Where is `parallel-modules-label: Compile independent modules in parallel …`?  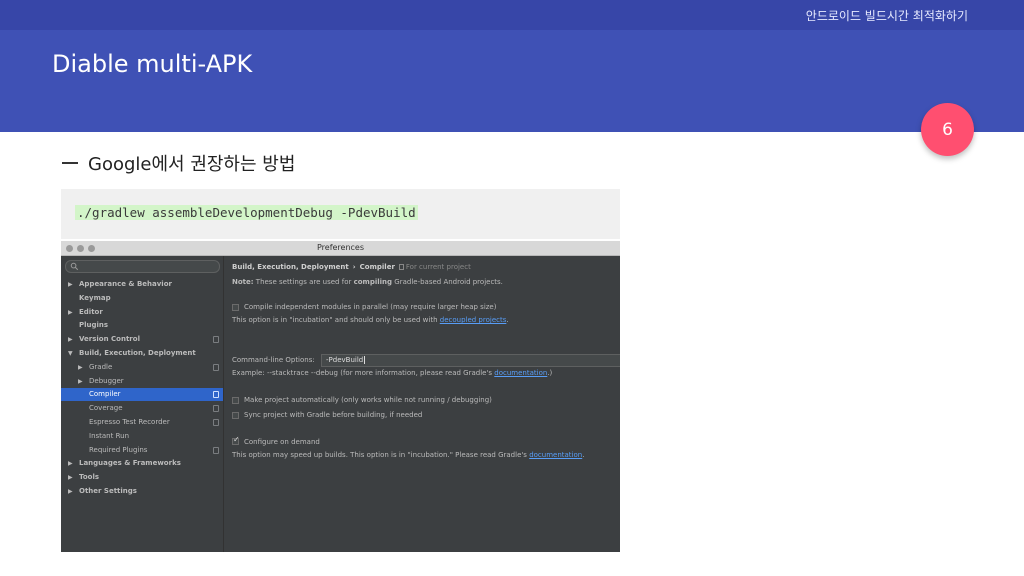
parallel-modules-label: Compile independent modules in parallel … is located at coordinates (370, 307).